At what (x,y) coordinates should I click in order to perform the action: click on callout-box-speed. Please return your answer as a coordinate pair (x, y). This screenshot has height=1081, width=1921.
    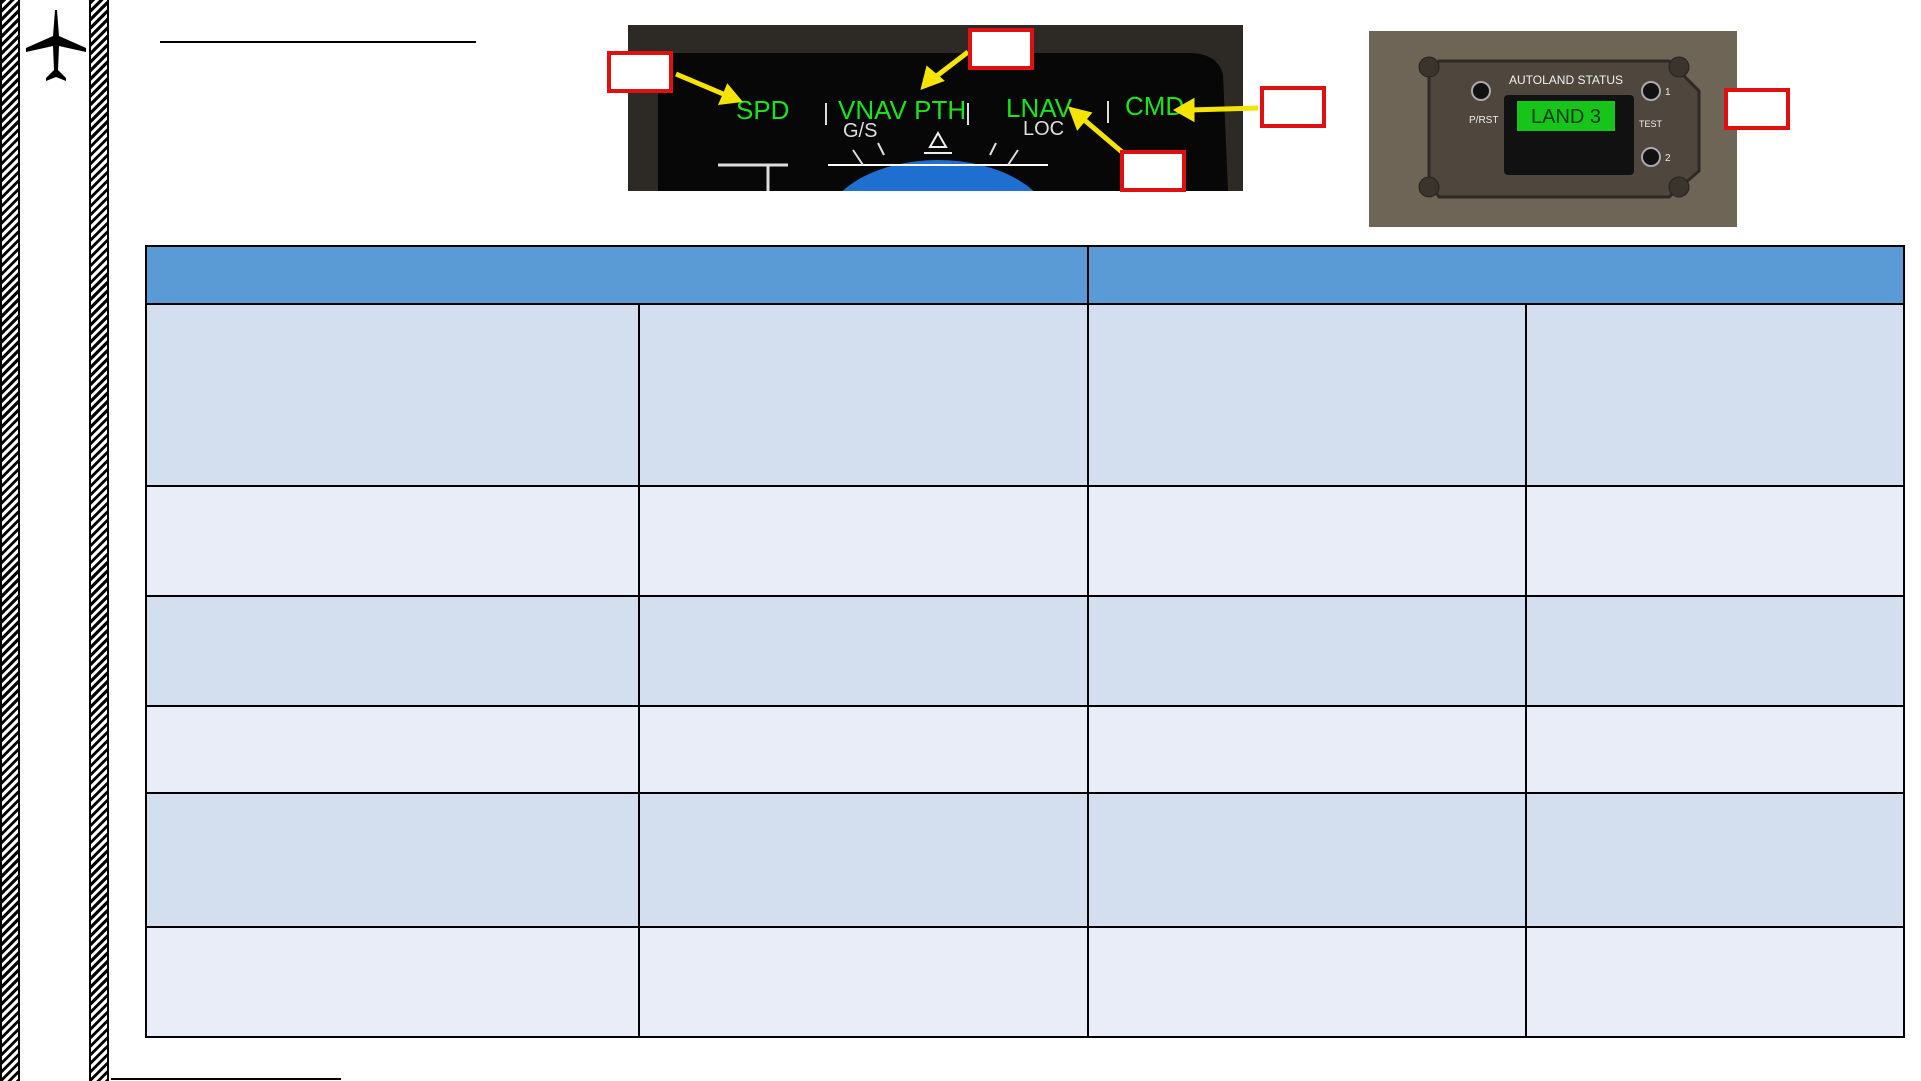
    Looking at the image, I should click on (640, 72).